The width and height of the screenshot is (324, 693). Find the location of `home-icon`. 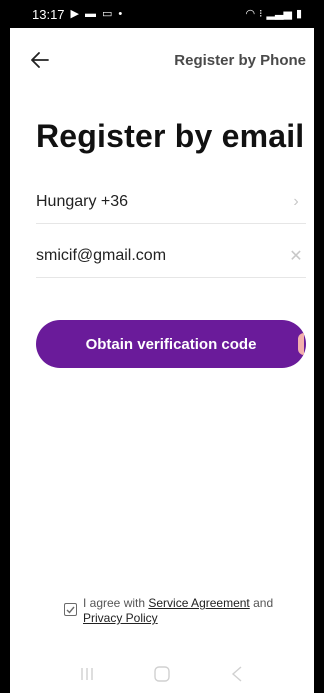

home-icon is located at coordinates (162, 674).